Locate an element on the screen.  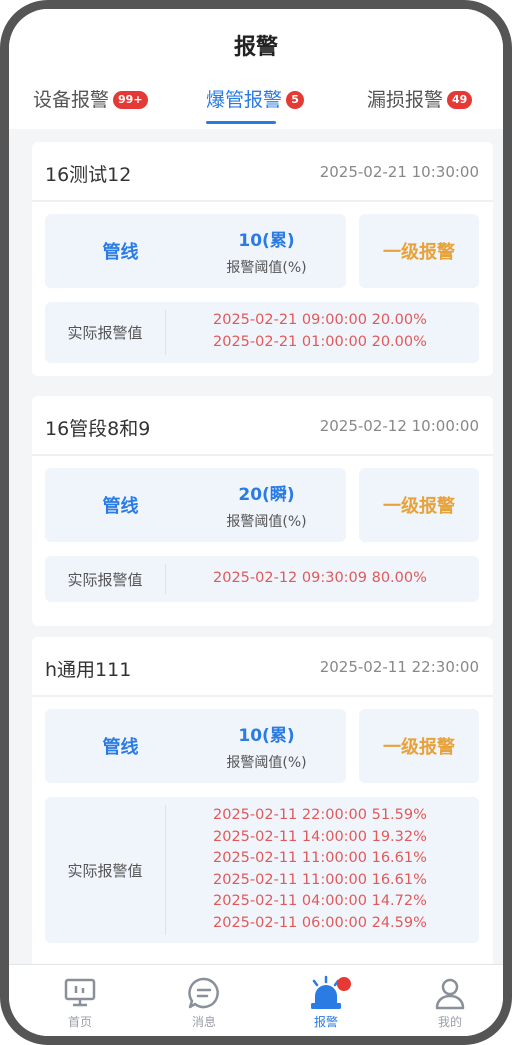
card-header: 16测试12 2025-02-21 10:30:00 is located at coordinates (262, 172).